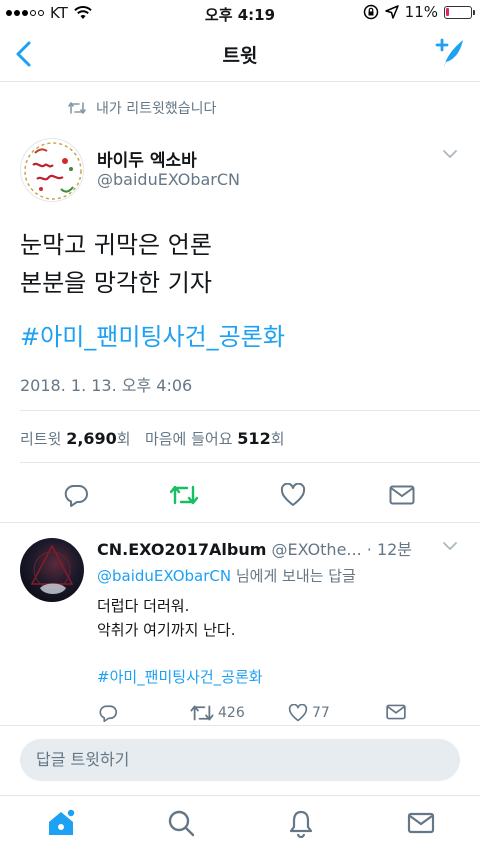  Describe the element at coordinates (147, 158) in the screenshot. I see `author-display-name: 바이두 엑소바` at that location.